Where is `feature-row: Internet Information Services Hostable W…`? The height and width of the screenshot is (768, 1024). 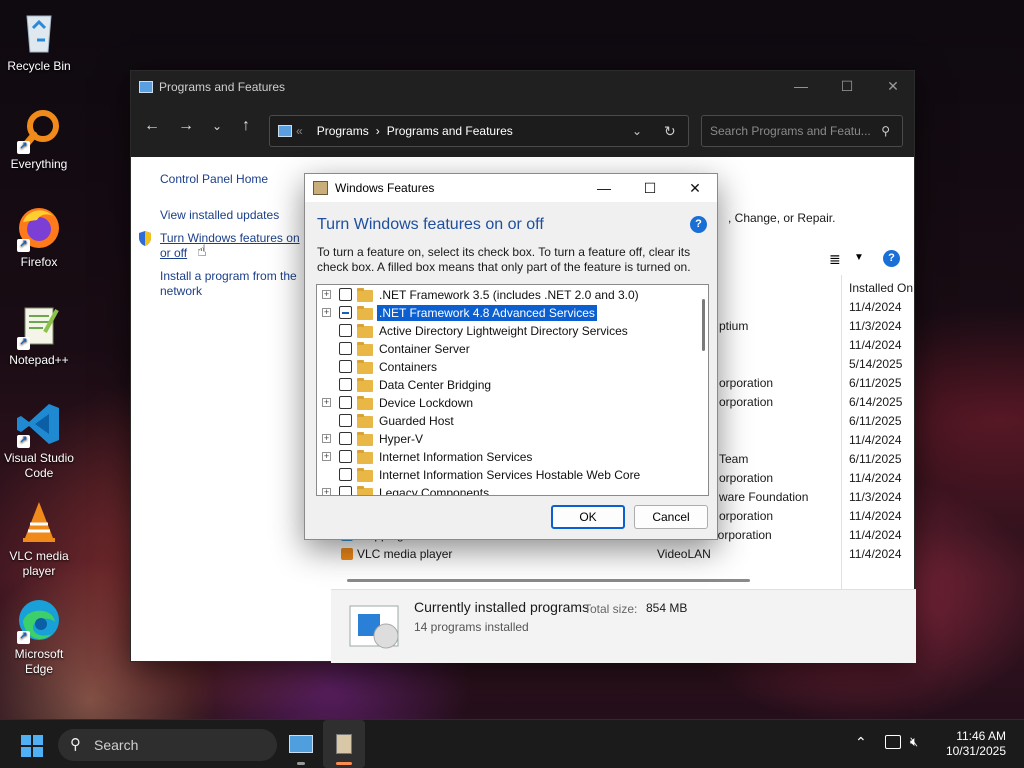
feature-row: Internet Information Services Hostable W… is located at coordinates (507, 475).